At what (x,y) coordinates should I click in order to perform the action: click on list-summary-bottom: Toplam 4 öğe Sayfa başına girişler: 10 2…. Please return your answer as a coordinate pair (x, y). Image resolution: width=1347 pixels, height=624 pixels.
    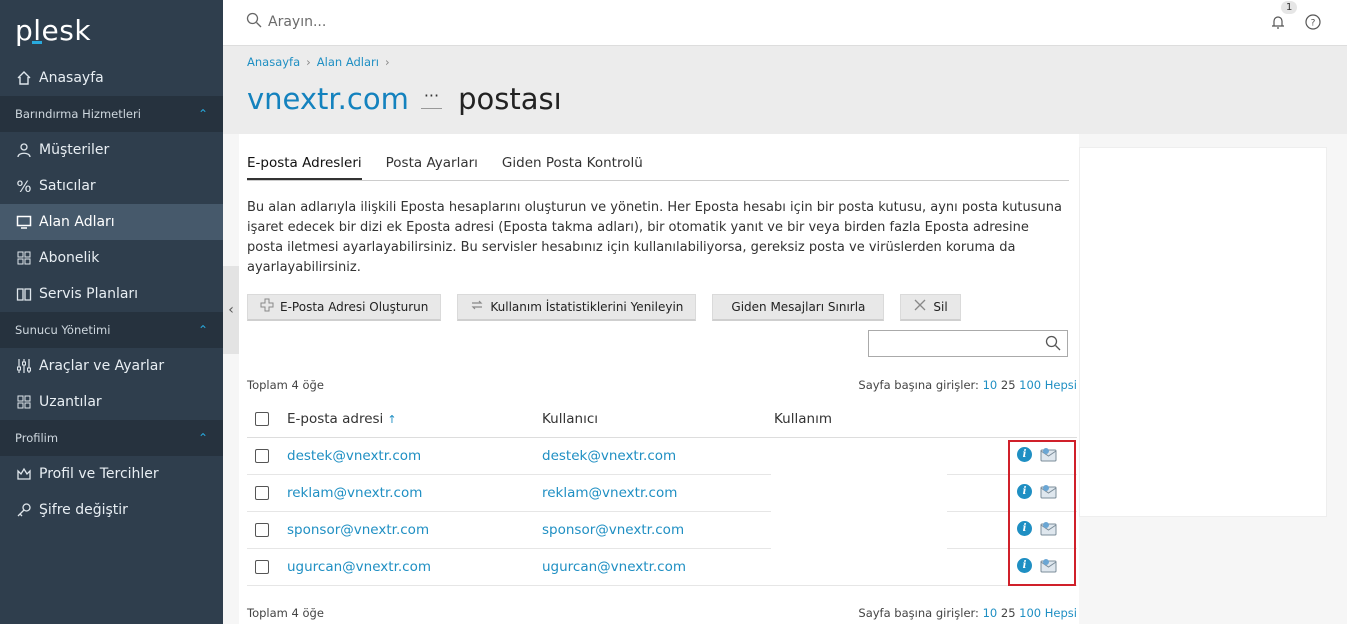
    Looking at the image, I should click on (662, 613).